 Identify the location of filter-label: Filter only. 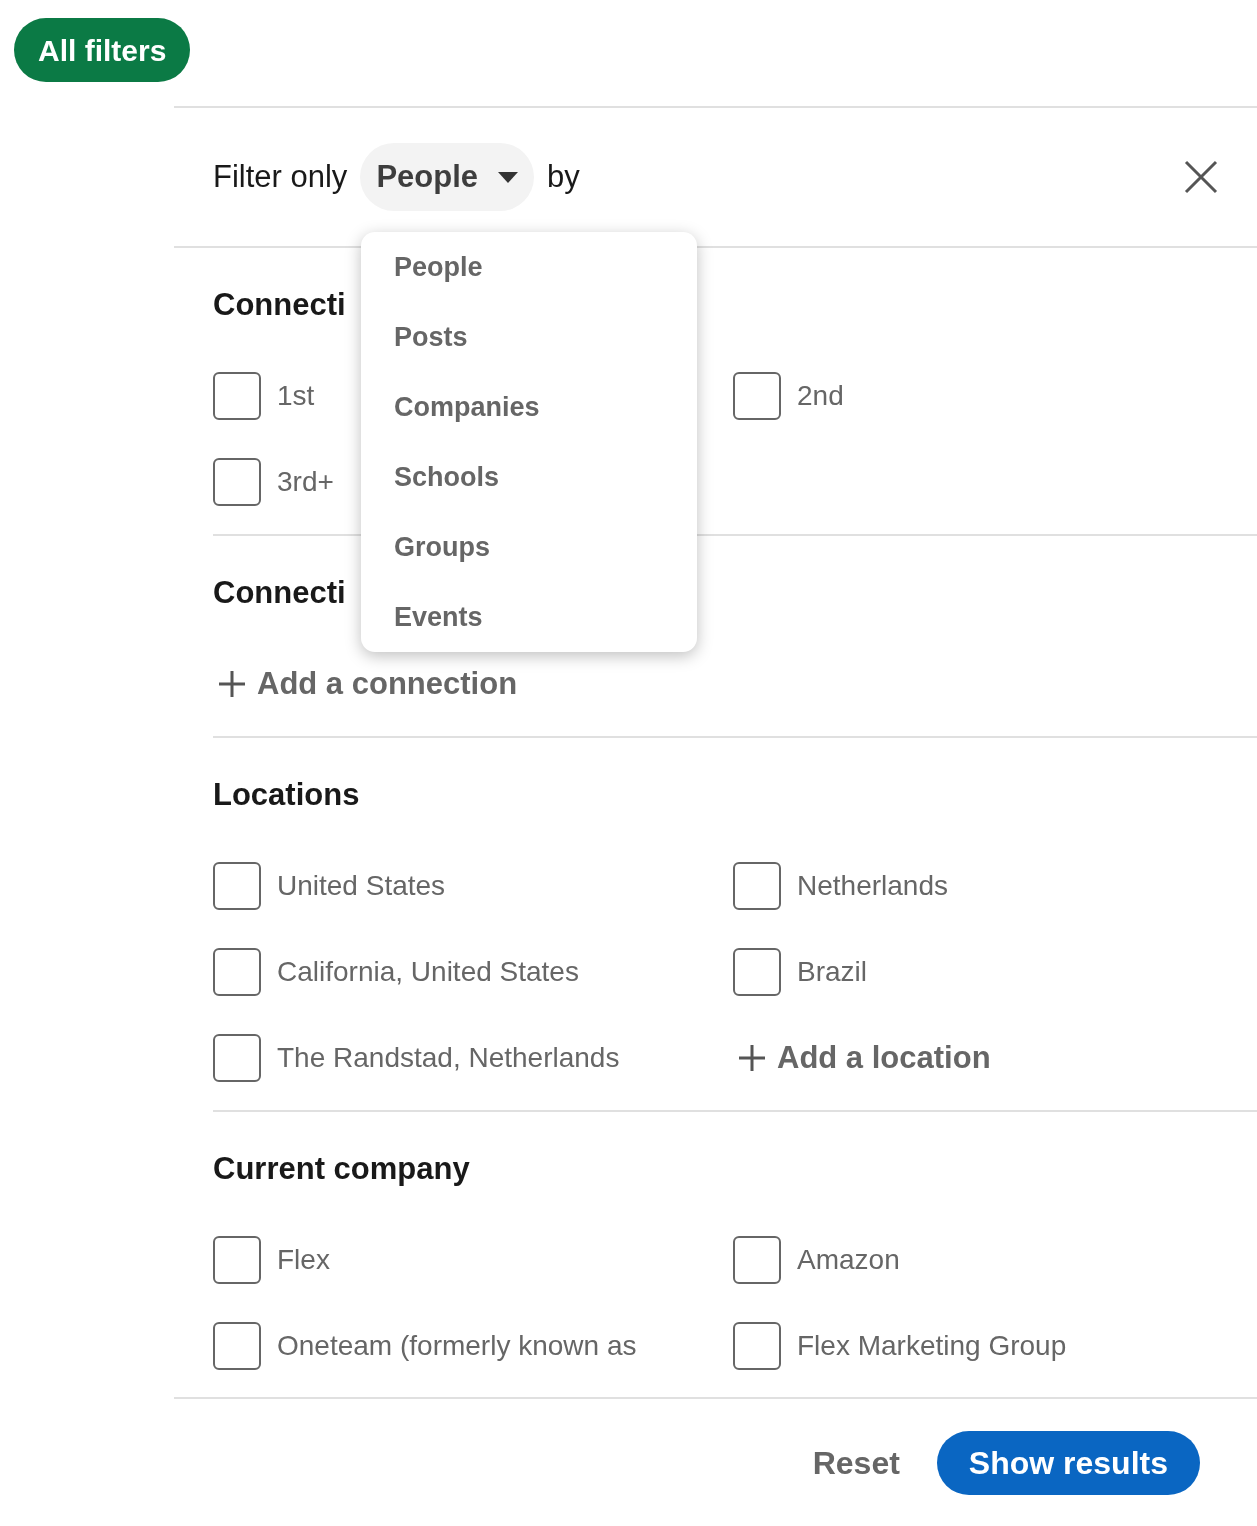
(280, 176).